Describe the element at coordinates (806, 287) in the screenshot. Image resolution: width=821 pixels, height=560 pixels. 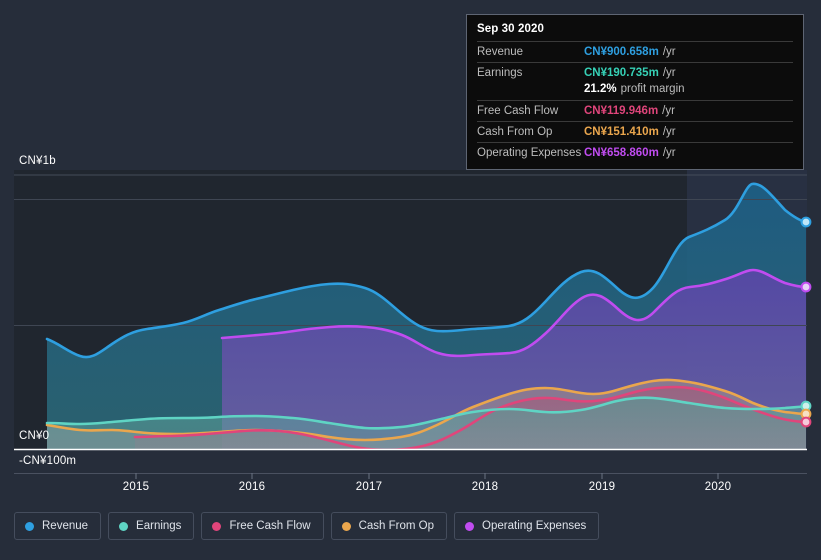
I see `endpoint-operating-expenses` at that location.